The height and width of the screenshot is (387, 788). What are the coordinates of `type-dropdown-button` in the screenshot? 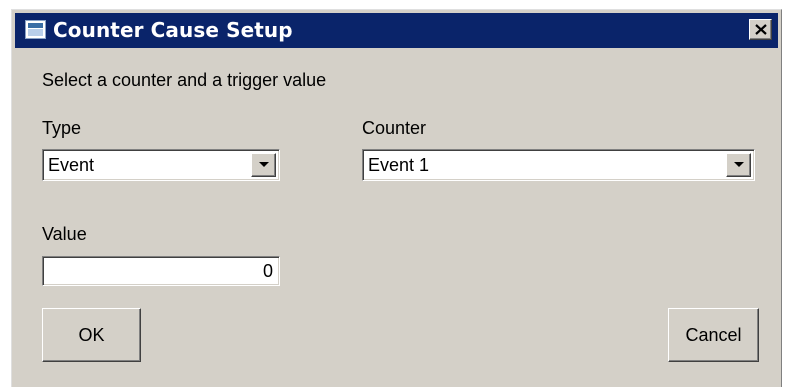 It's located at (263, 165).